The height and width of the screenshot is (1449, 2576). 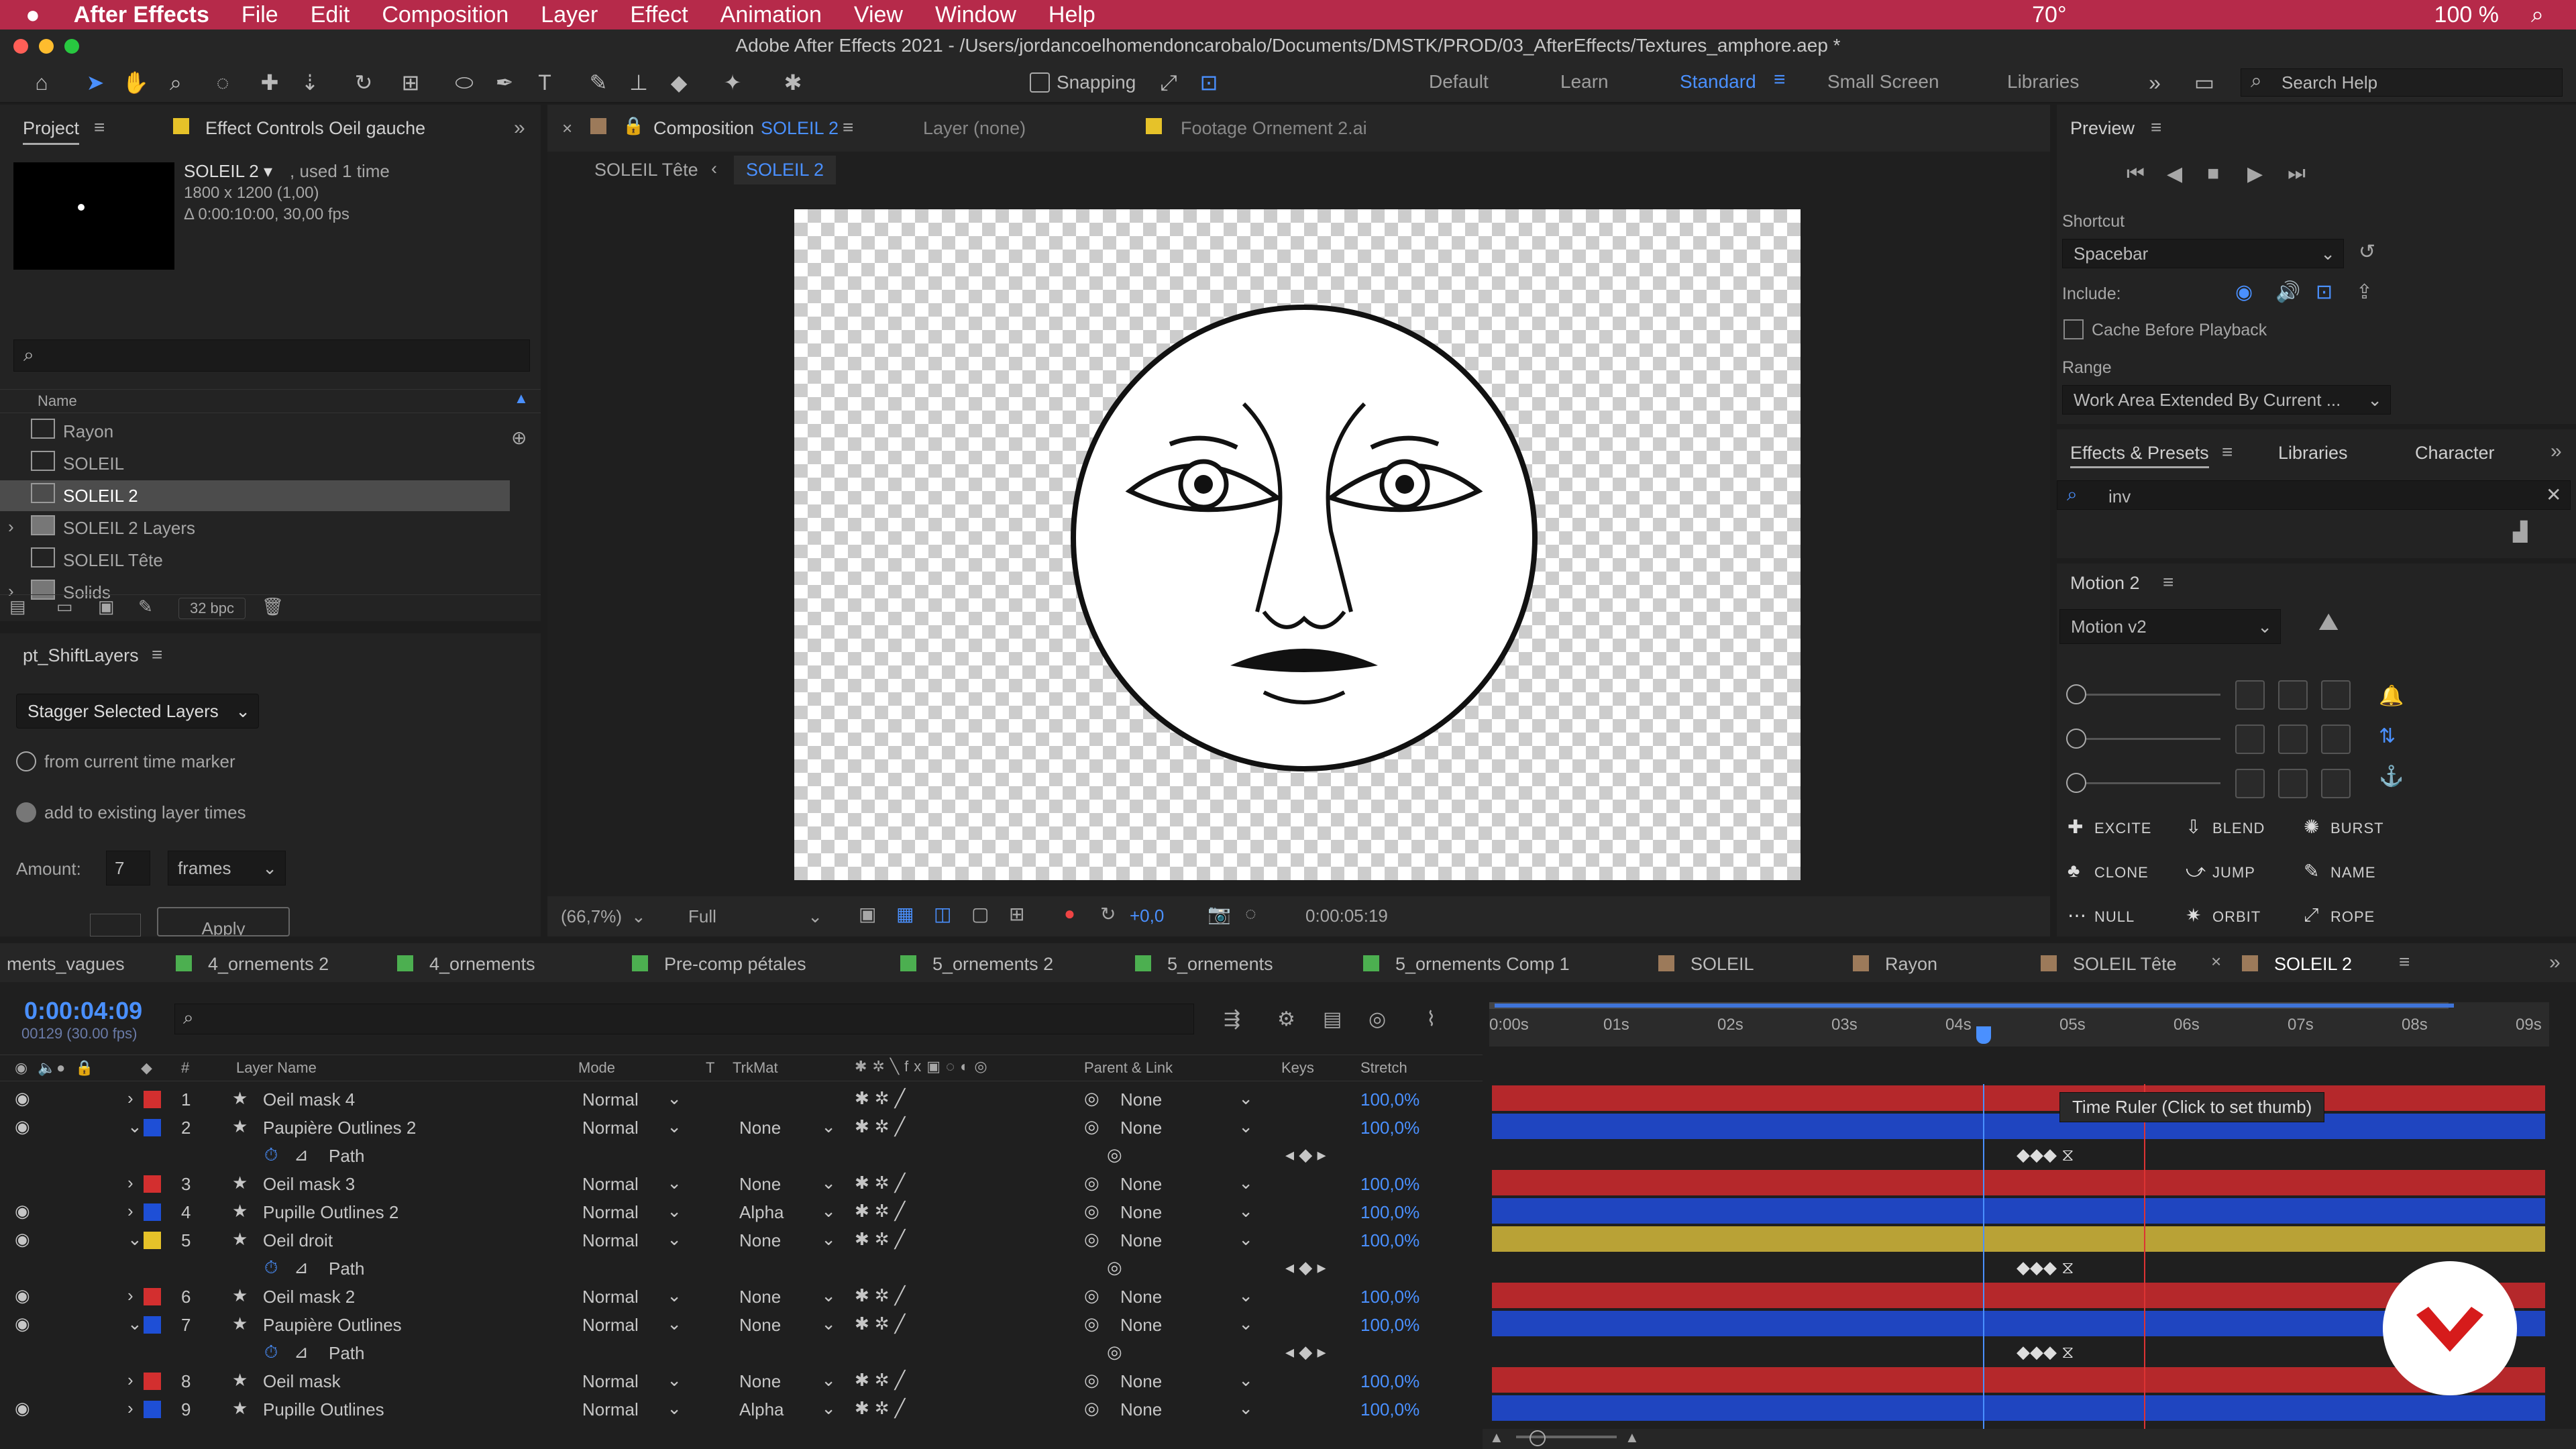 What do you see at coordinates (878, 15) in the screenshot?
I see `menu-view: View` at bounding box center [878, 15].